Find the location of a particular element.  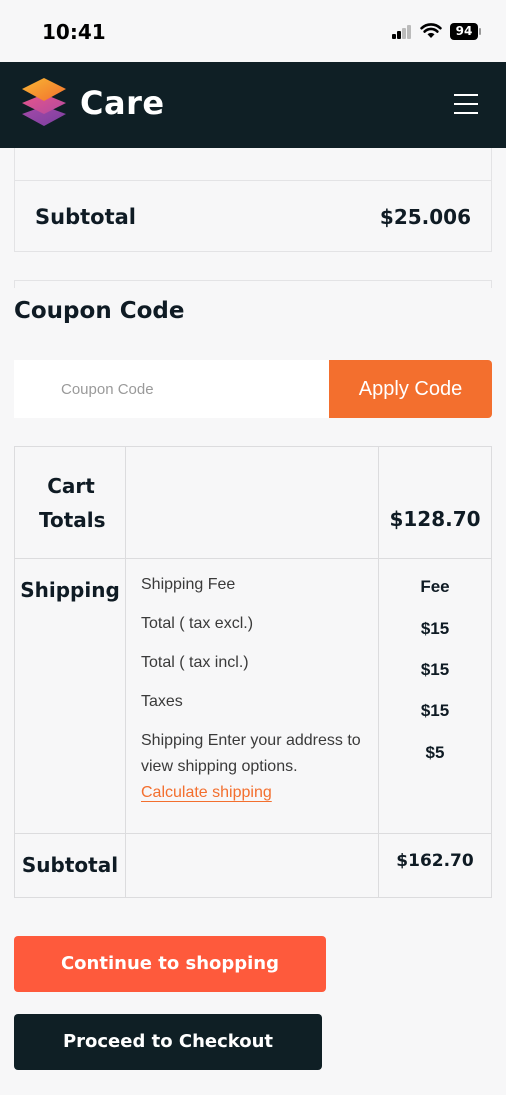

shipping-fee-label: Shipping Fee is located at coordinates (188, 584).